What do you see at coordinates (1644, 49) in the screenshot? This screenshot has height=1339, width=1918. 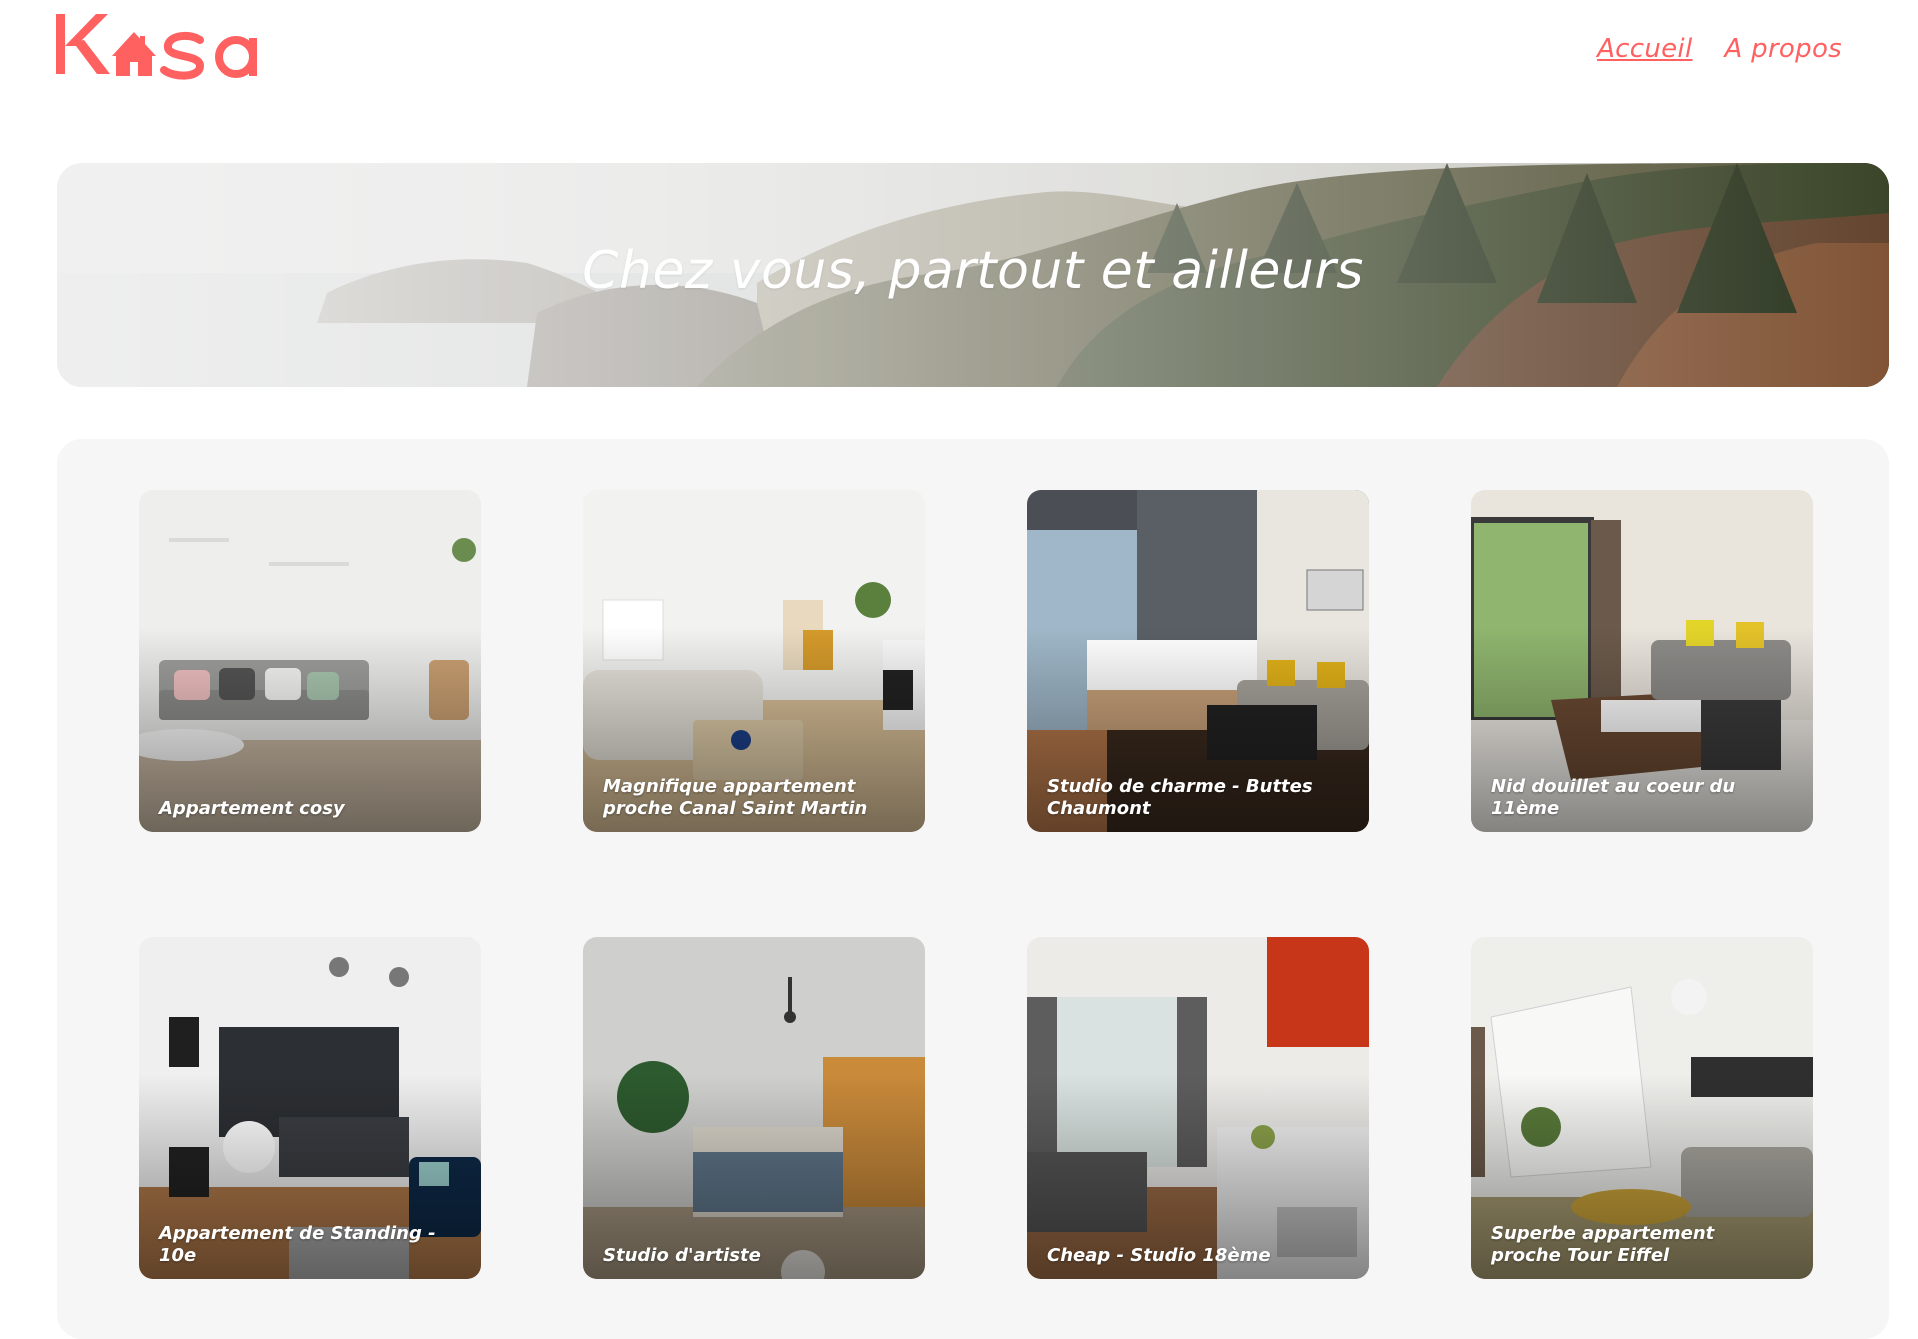 I see `nav-link-accueil: Accueil` at bounding box center [1644, 49].